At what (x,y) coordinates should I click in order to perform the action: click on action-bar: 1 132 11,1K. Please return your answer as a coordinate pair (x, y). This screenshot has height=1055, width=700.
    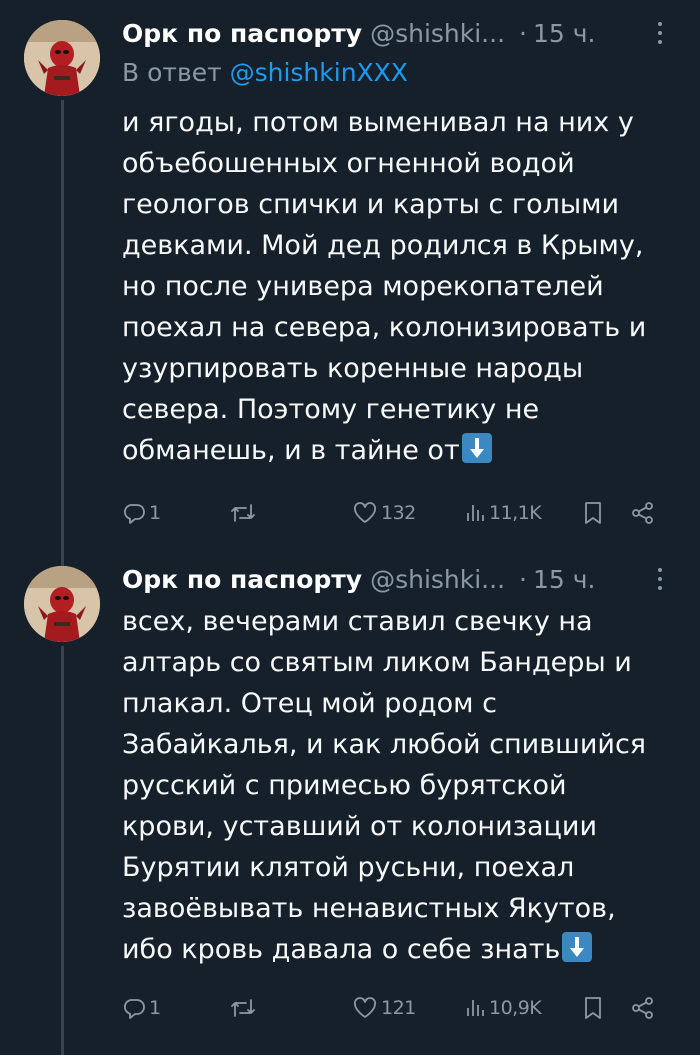
    Looking at the image, I should click on (393, 513).